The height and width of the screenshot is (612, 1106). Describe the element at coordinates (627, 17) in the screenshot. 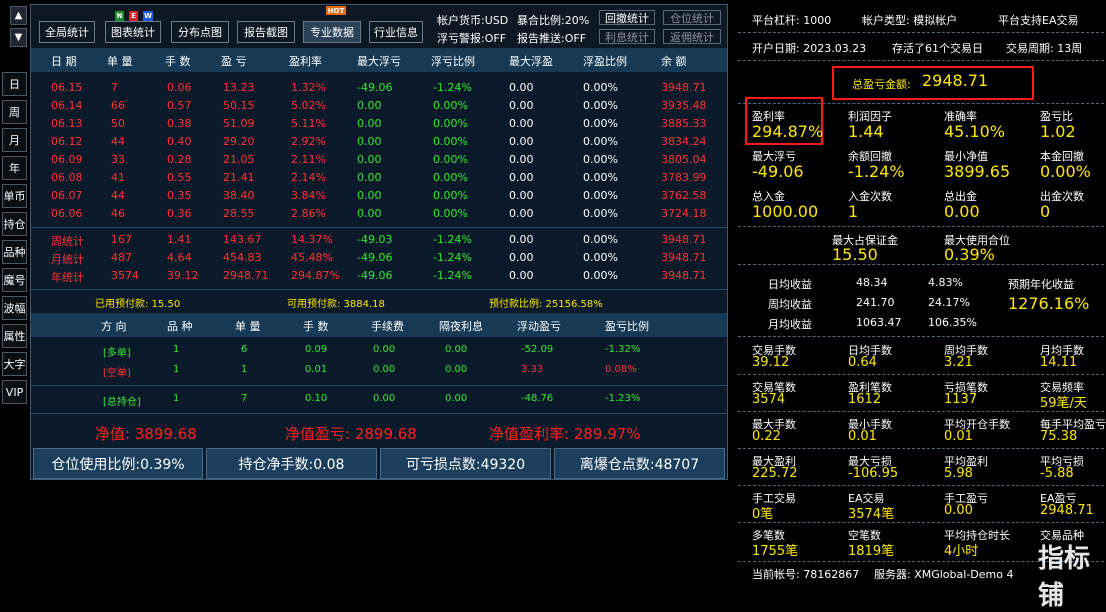

I see `drawdown-stats-button: 回撤统计` at that location.